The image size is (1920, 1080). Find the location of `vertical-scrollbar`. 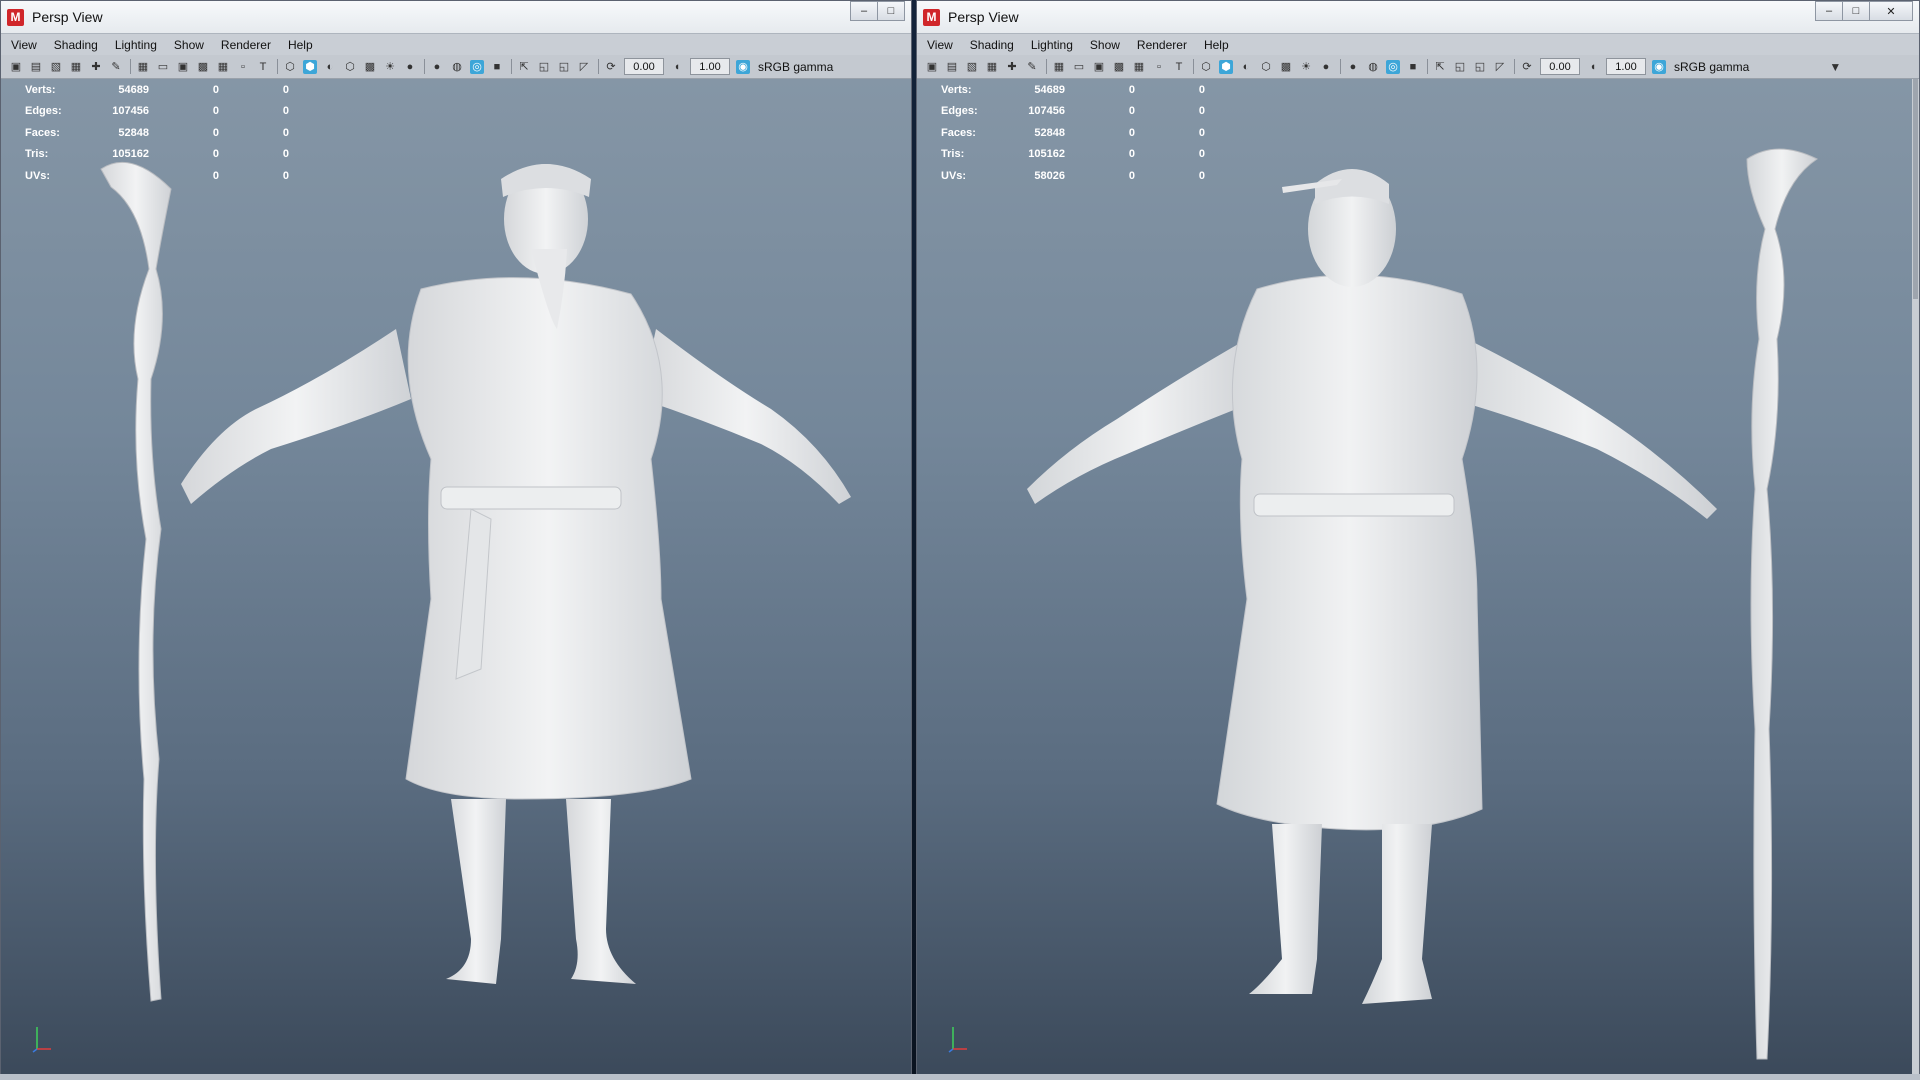

vertical-scrollbar is located at coordinates (1915, 579).